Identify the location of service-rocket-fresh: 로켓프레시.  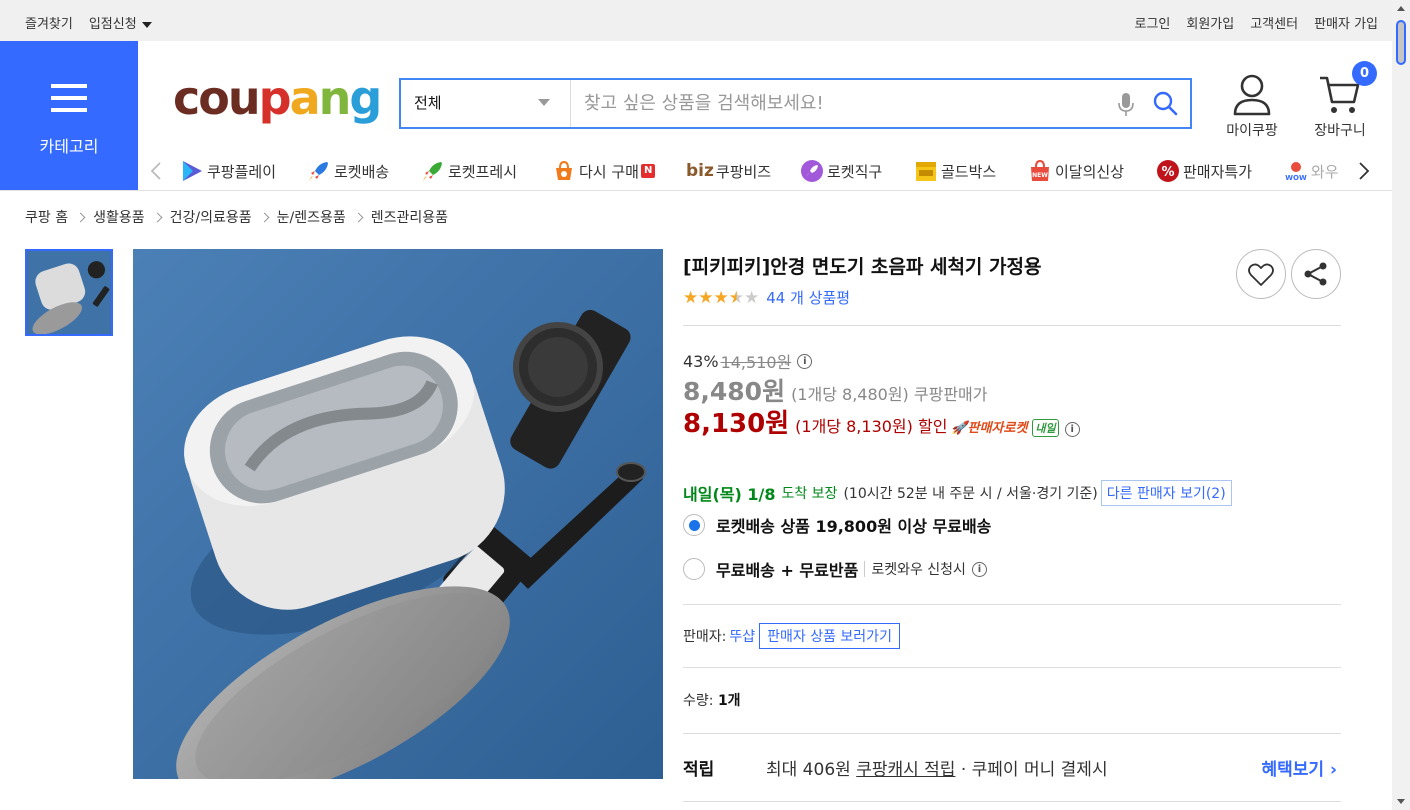
(469, 171).